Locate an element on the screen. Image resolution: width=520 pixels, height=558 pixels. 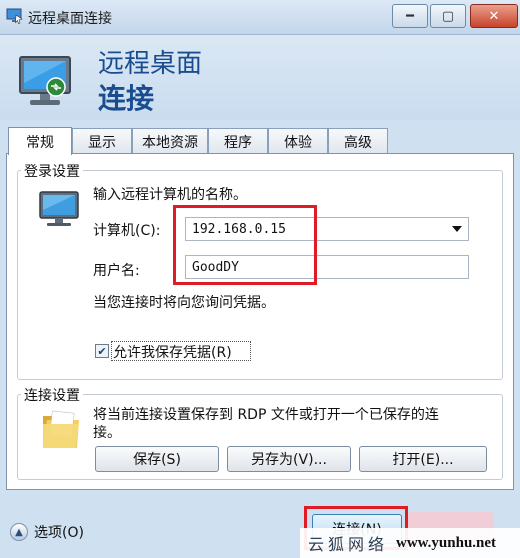
username-label: 用户名: is located at coordinates (116, 271).